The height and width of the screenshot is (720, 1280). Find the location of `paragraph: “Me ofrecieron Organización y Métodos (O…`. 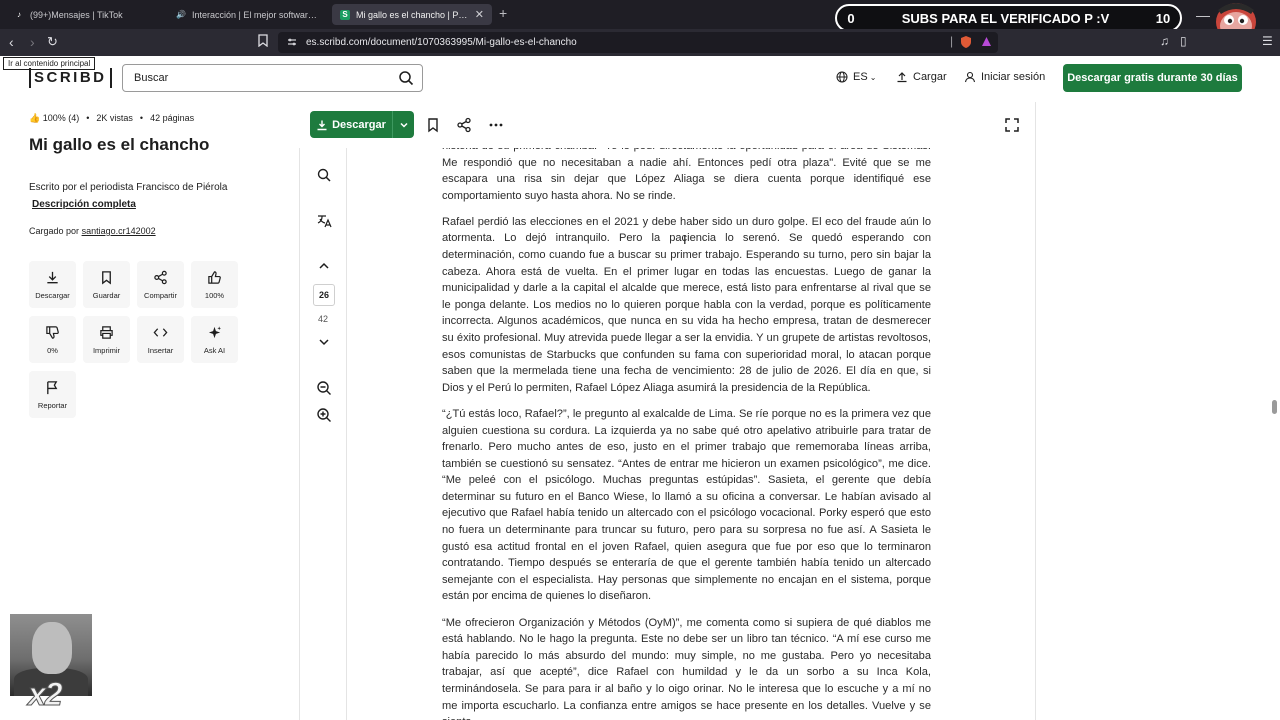

paragraph: “Me ofrecieron Organización y Métodos (O… is located at coordinates (686, 668).